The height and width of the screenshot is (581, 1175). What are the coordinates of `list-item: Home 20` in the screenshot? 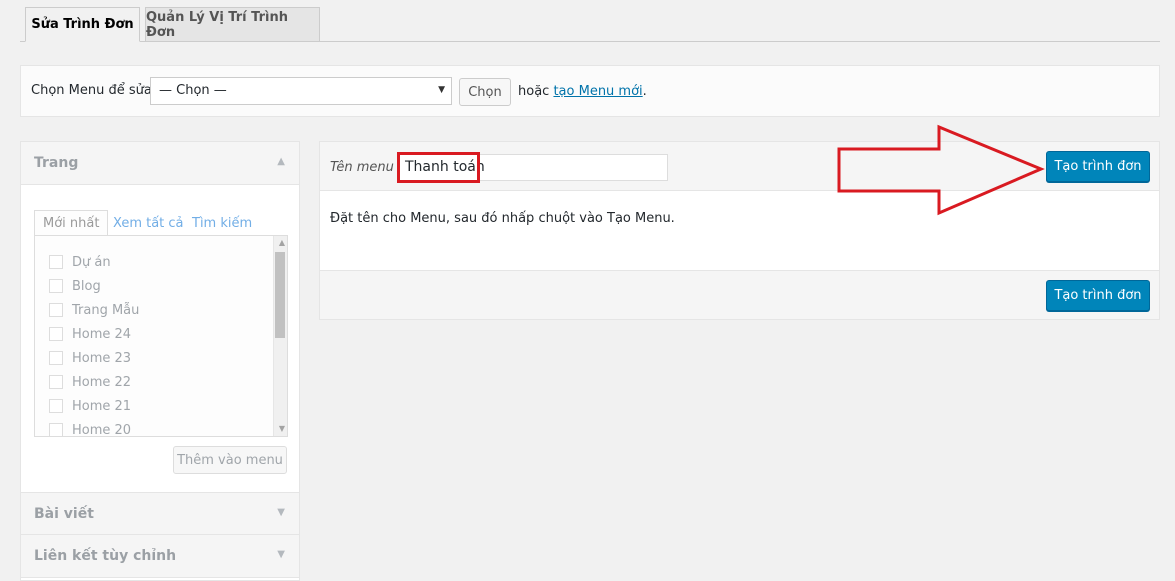 It's located at (90, 428).